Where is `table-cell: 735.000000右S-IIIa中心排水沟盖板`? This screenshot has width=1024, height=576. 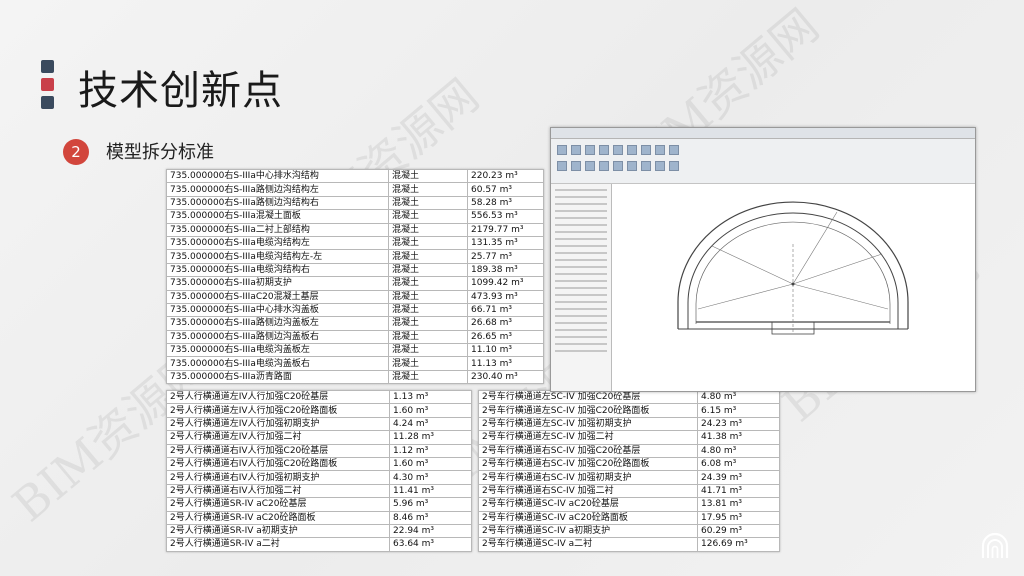 table-cell: 735.000000右S-IIIa中心排水沟盖板 is located at coordinates (277, 310).